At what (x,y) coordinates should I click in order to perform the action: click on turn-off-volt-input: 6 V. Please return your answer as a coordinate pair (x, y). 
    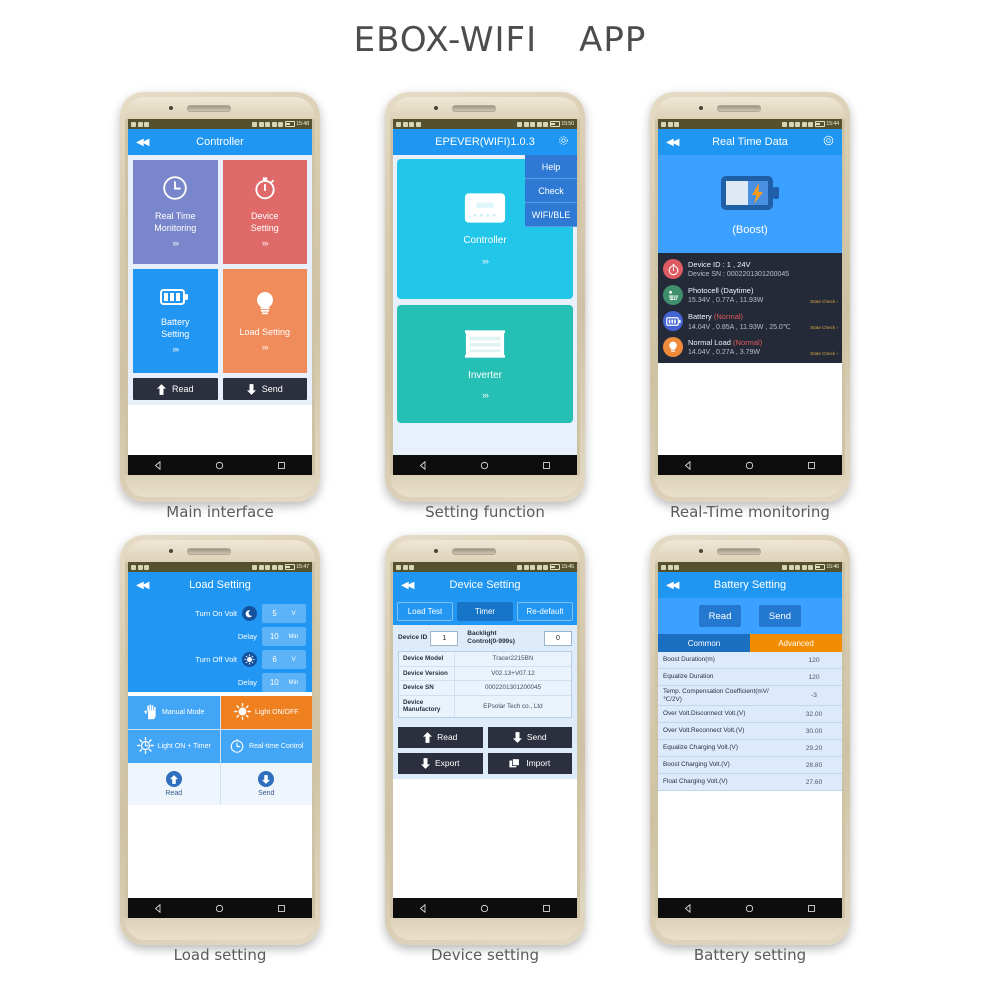
    Looking at the image, I should click on (284, 659).